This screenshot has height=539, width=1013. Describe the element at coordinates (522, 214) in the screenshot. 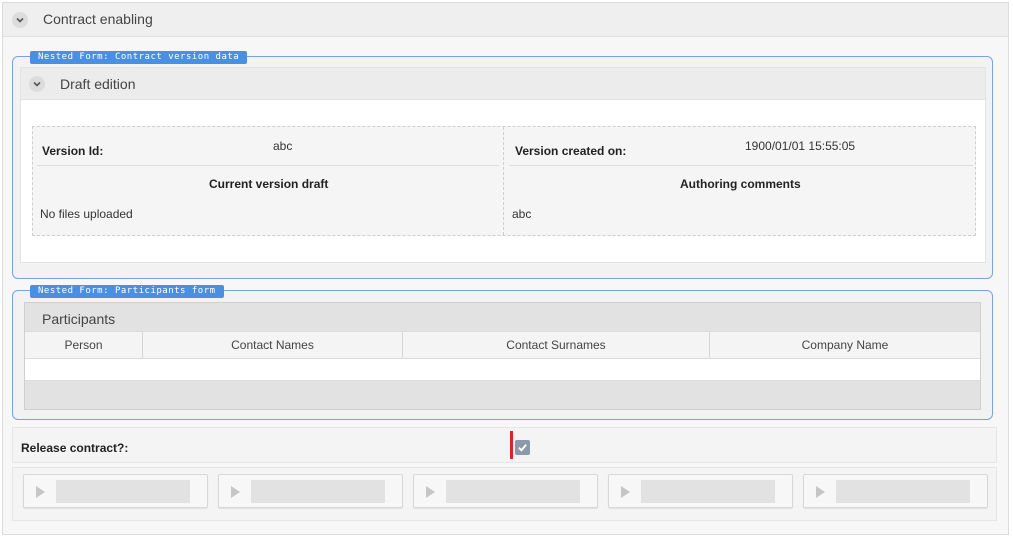

I see `authoring-comments-value: abc` at that location.